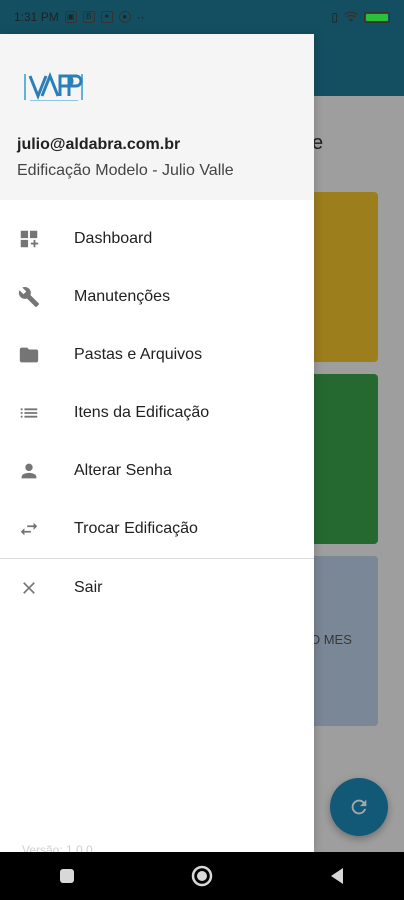 The image size is (404, 900). What do you see at coordinates (157, 588) in the screenshot?
I see `menu-item-sair: Sair` at bounding box center [157, 588].